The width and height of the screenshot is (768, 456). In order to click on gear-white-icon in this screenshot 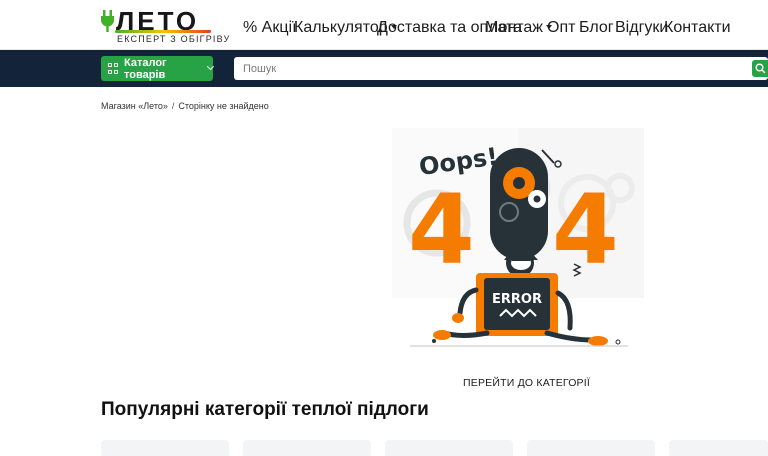, I will do `click(537, 199)`.